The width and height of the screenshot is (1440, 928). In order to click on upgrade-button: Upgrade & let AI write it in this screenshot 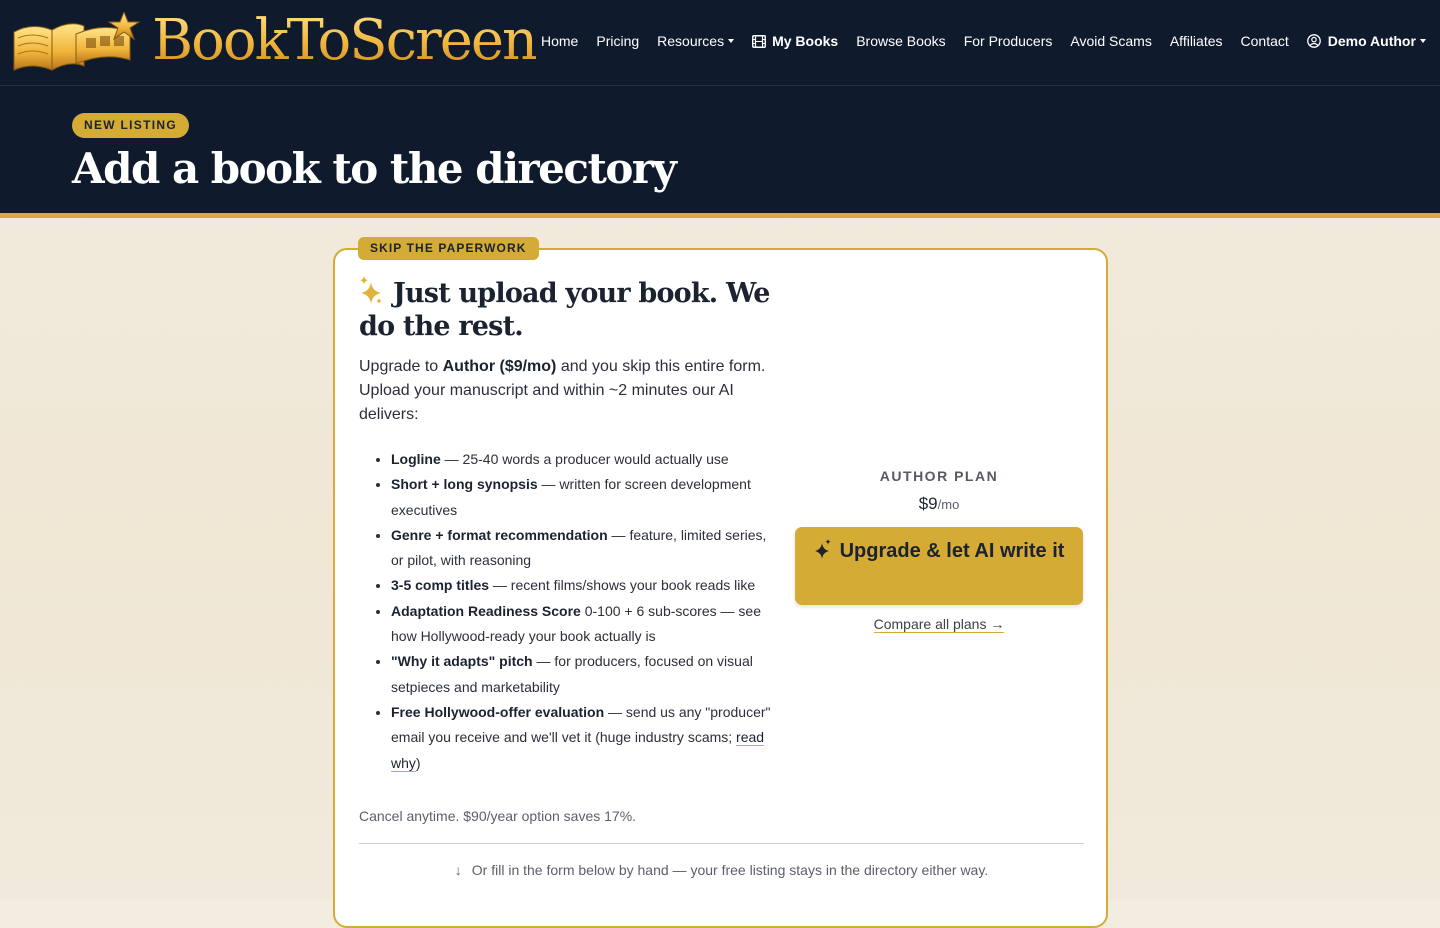, I will do `click(939, 566)`.